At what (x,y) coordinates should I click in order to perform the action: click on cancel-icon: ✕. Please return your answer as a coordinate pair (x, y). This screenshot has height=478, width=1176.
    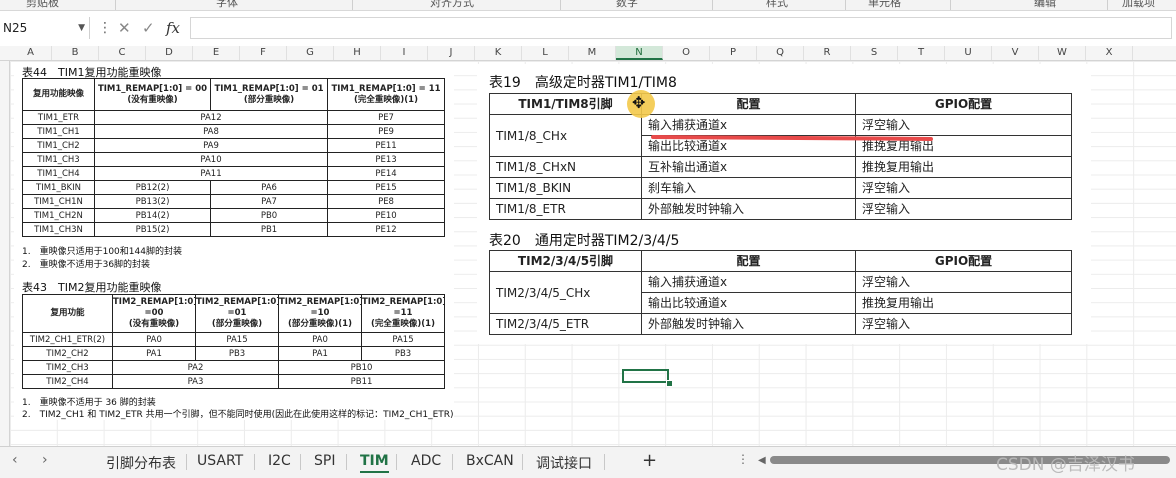
    Looking at the image, I should click on (124, 28).